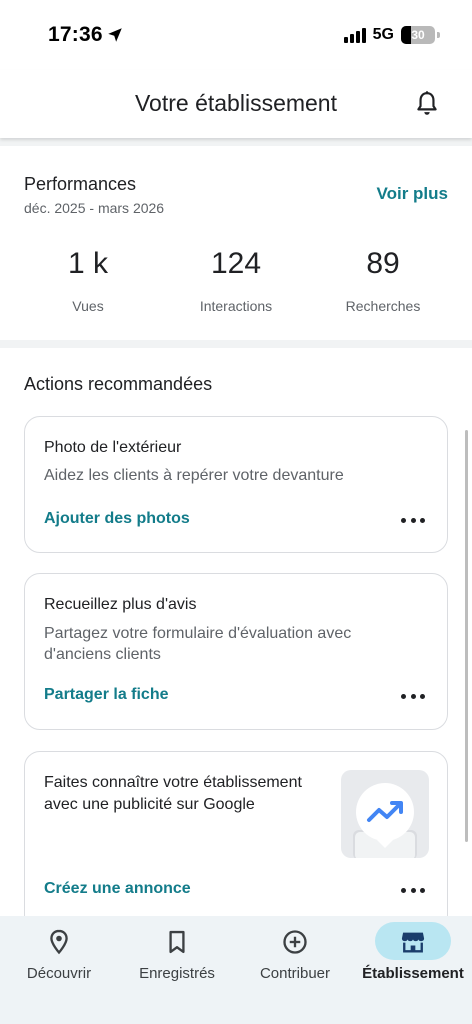 Image resolution: width=472 pixels, height=1024 pixels. I want to click on nav-label: Contribuer, so click(295, 973).